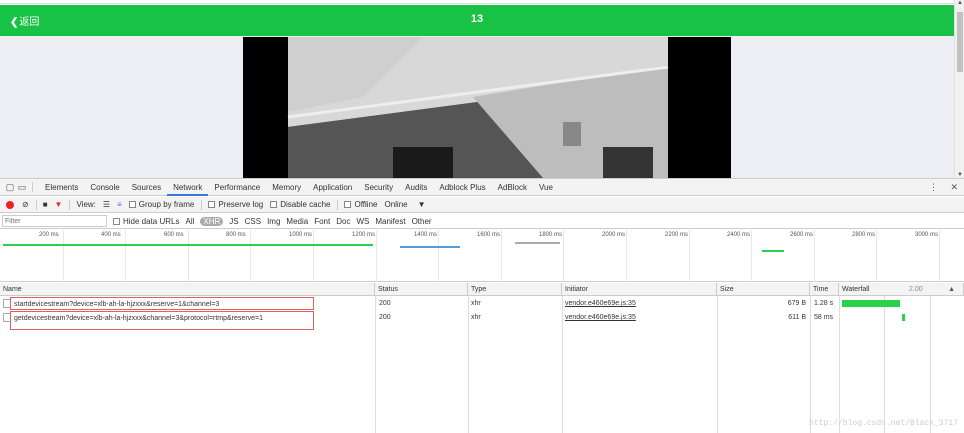 The height and width of the screenshot is (433, 964). What do you see at coordinates (824, 303) in the screenshot?
I see `request-time: 1.28 s` at bounding box center [824, 303].